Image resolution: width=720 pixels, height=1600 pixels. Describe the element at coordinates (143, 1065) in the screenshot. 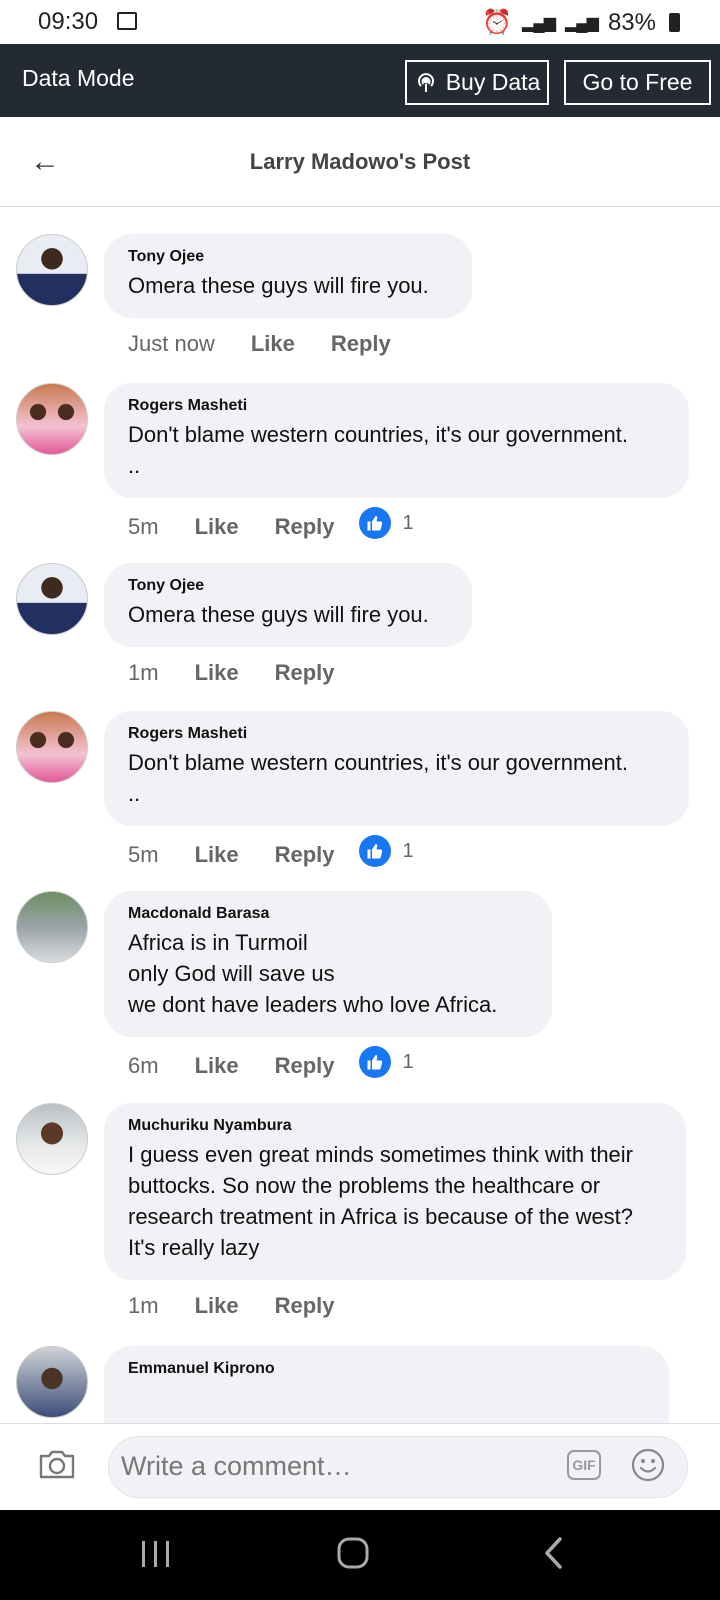

I see `comment-time: 6m` at that location.